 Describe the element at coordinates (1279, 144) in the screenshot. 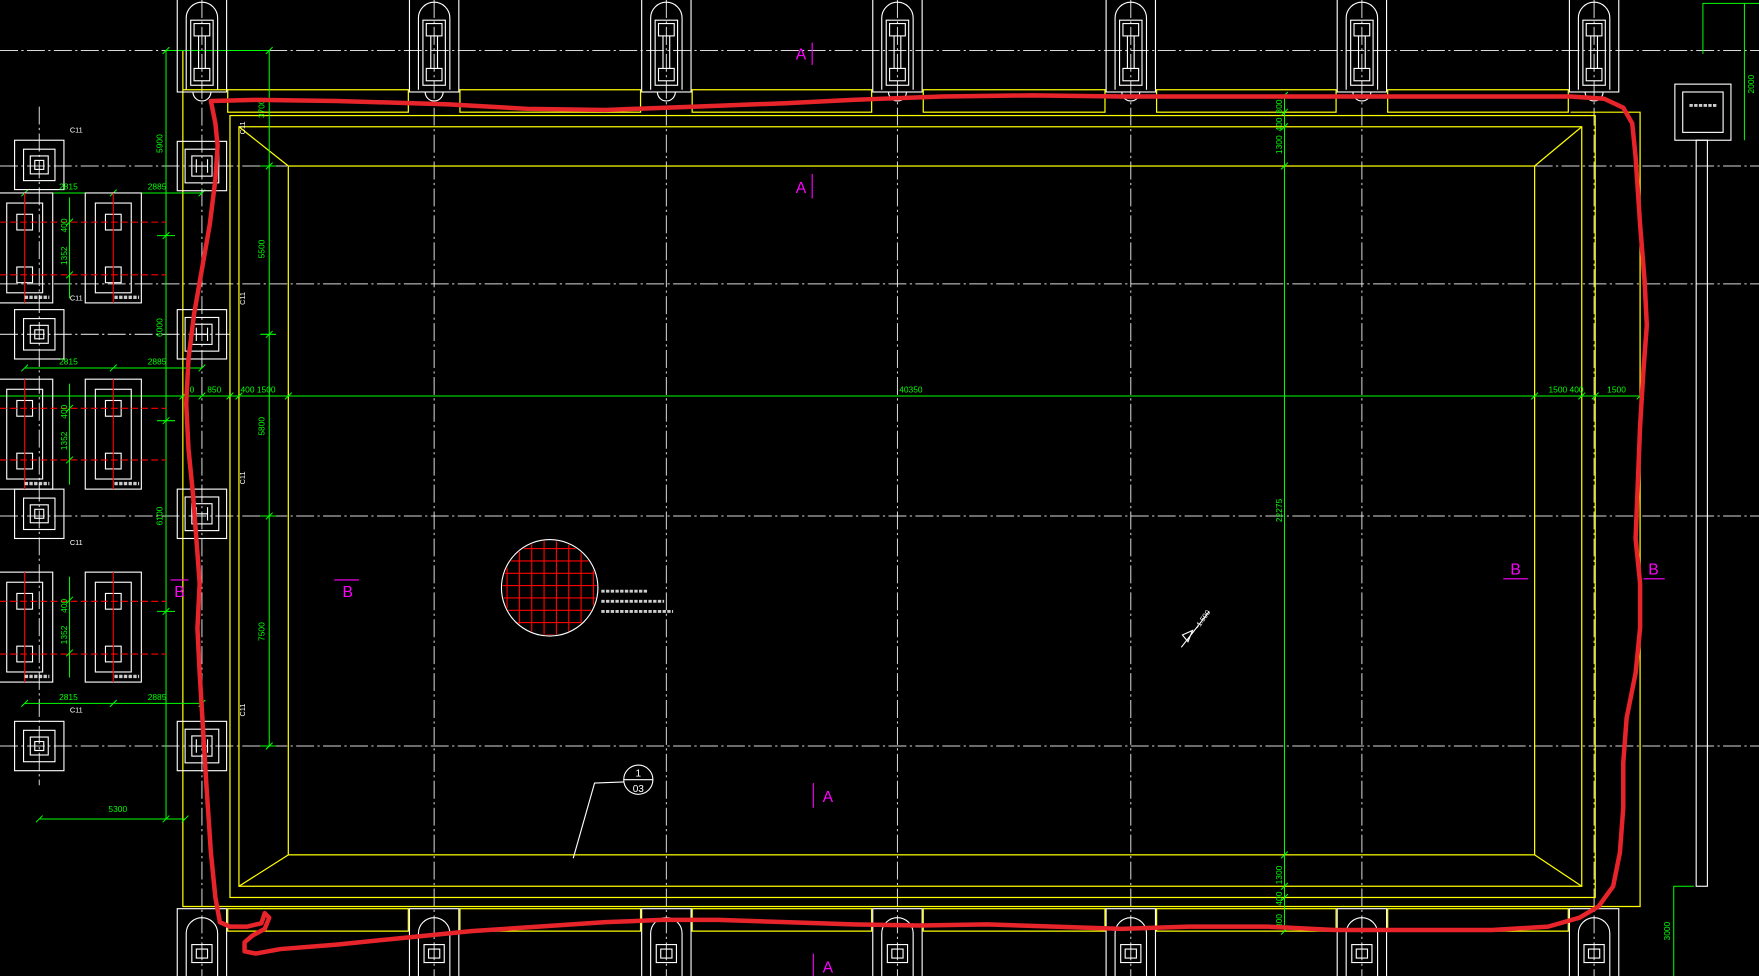

I see `pit-top-segment: 1300` at that location.